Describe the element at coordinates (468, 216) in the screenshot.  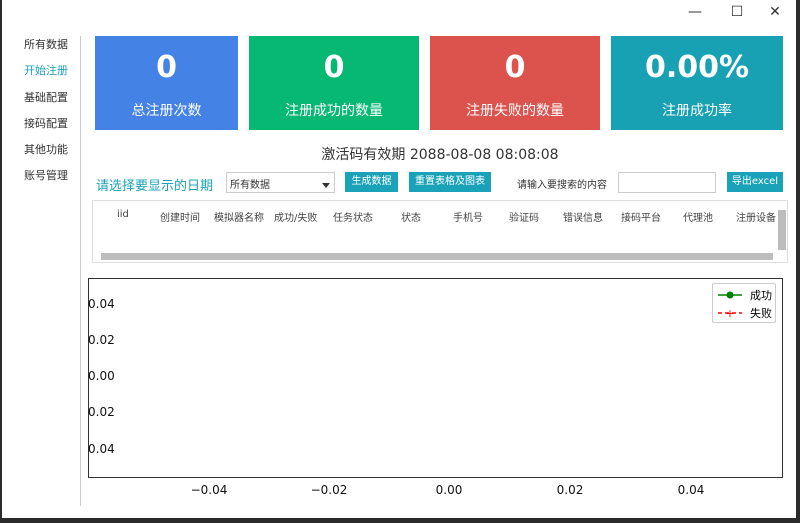
I see `column-header: 手机号` at that location.